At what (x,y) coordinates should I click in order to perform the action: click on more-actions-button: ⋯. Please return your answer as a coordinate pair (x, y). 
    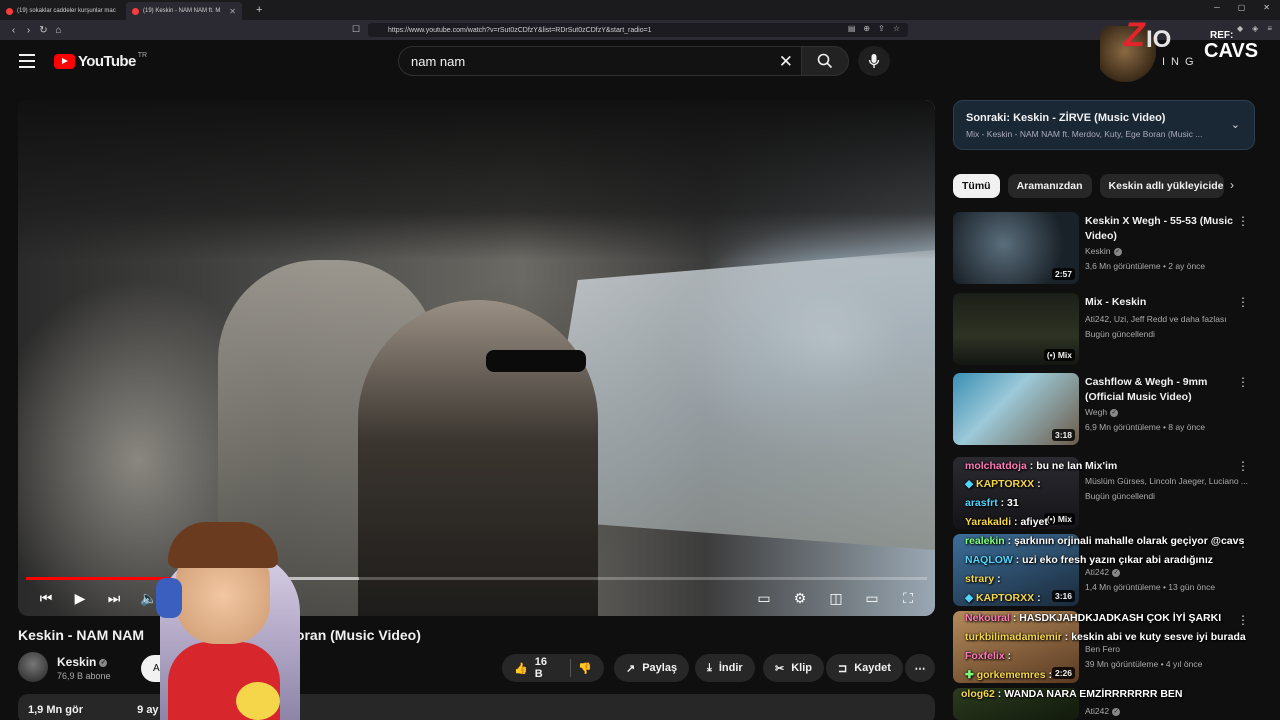
    Looking at the image, I should click on (920, 668).